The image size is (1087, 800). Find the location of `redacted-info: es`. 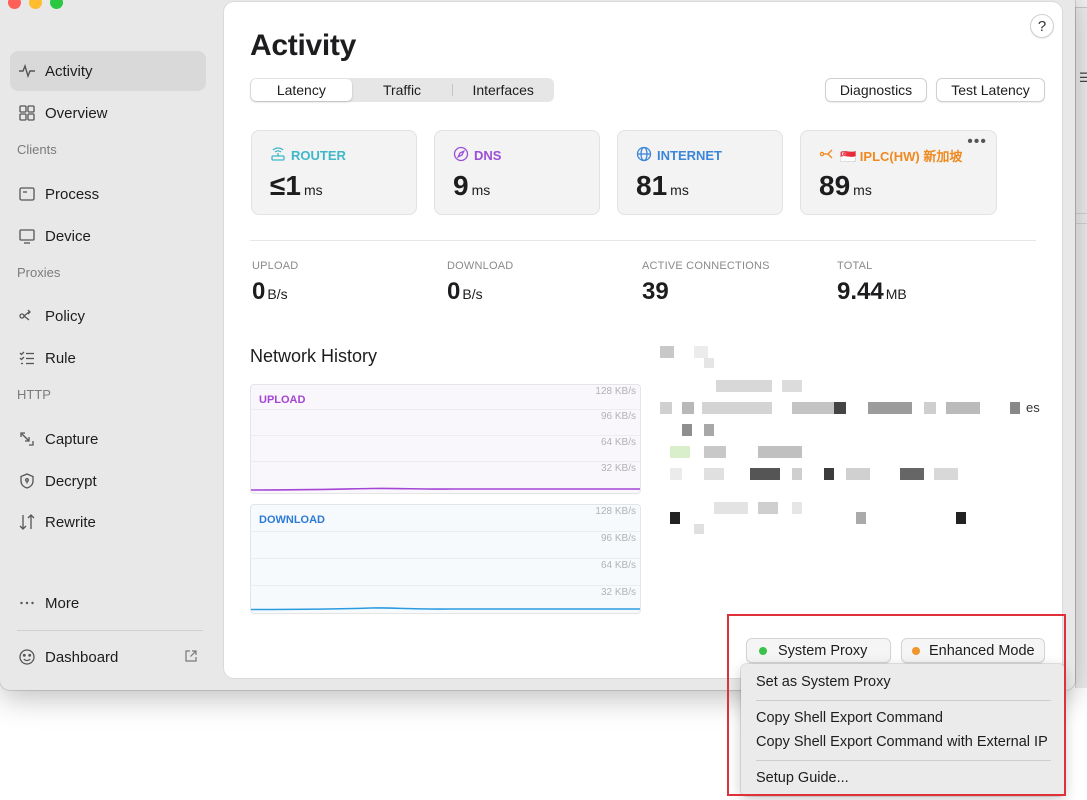

redacted-info: es is located at coordinates (851, 442).